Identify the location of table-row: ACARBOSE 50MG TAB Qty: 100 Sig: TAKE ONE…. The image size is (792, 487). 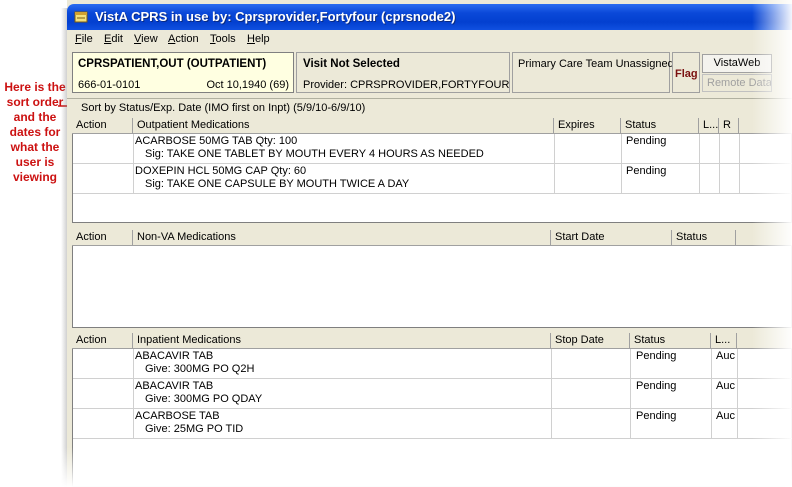
(432, 149).